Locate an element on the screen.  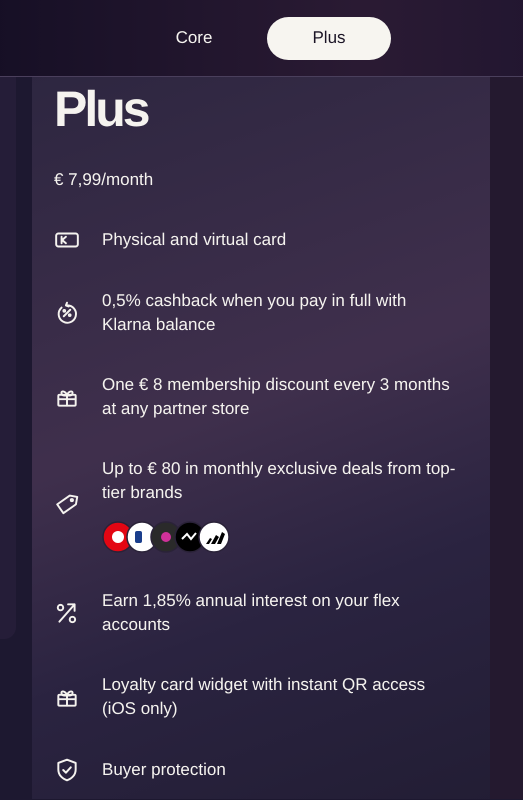
plan-tab: Plus is located at coordinates (329, 38).